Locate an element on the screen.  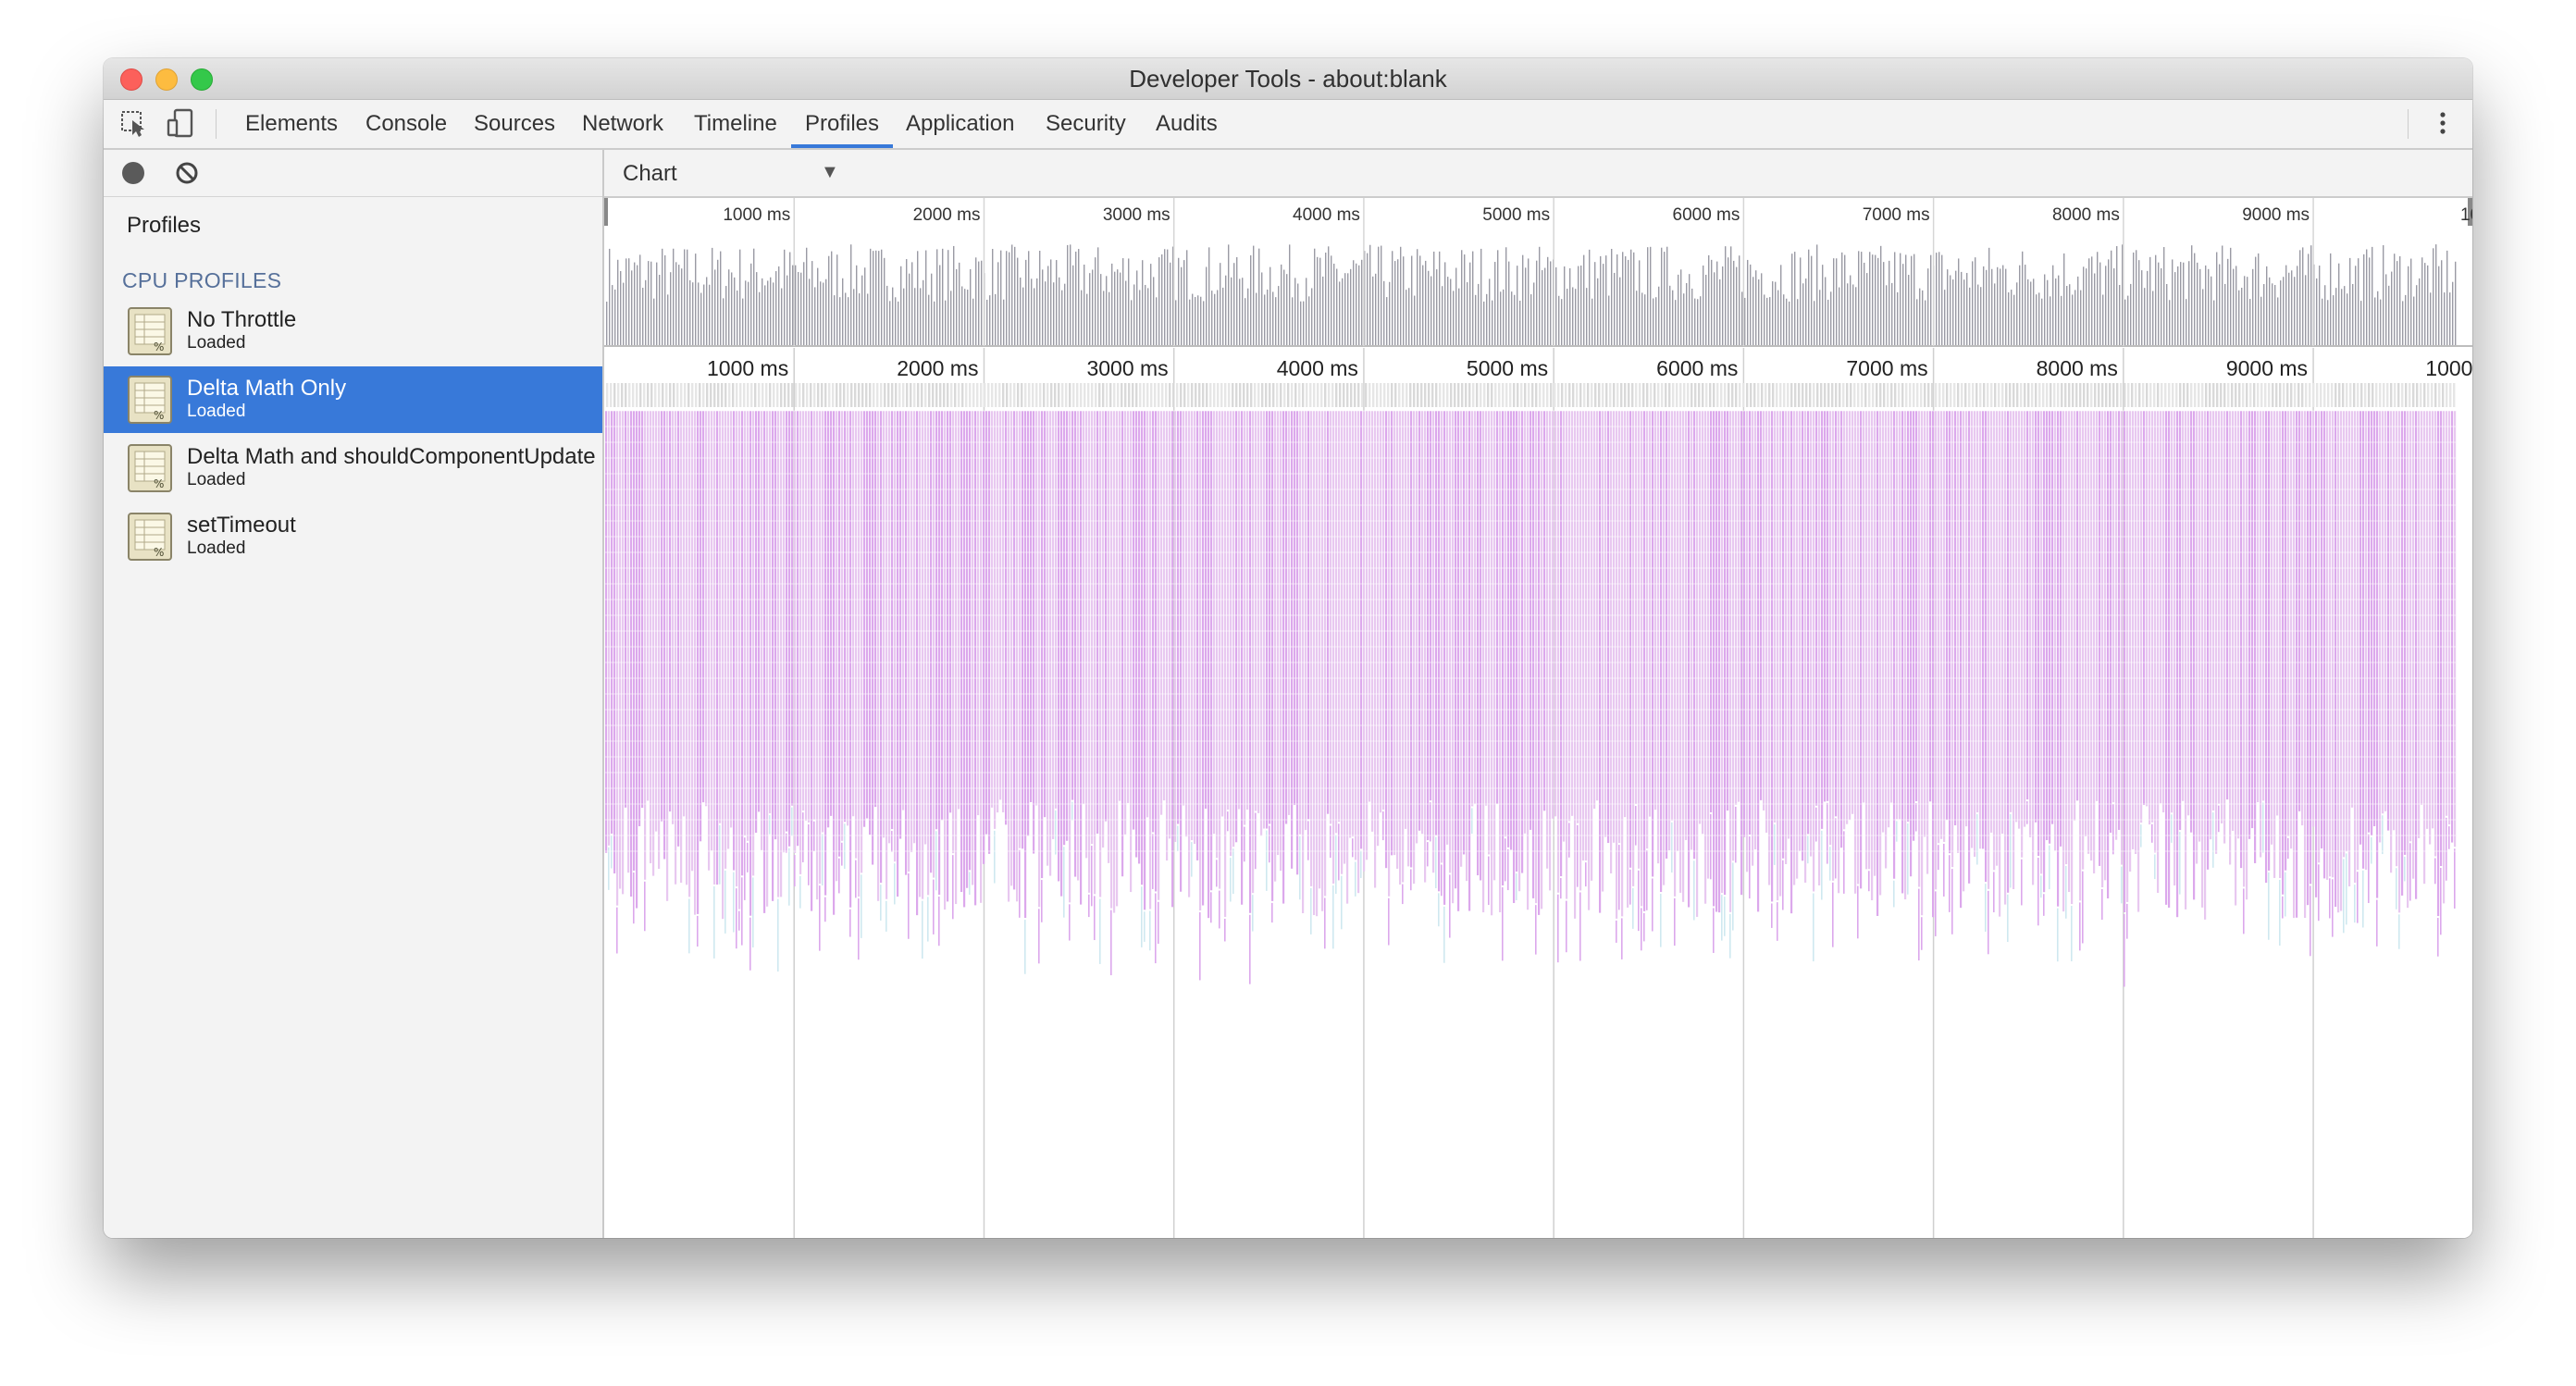
tab-audits: Audits is located at coordinates (1187, 124).